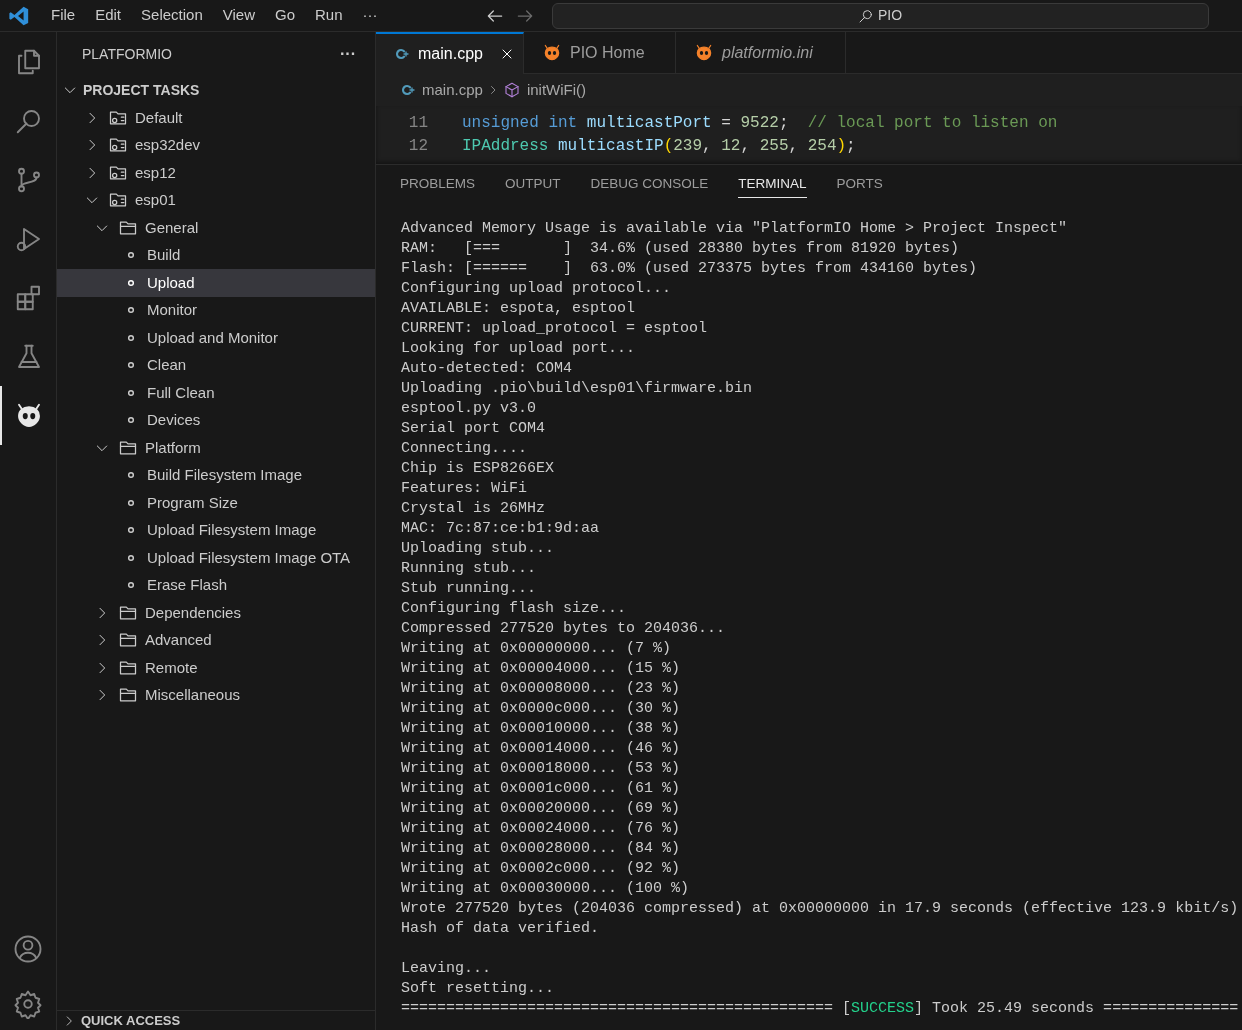  Describe the element at coordinates (216, 393) in the screenshot. I see `tree-item: Full Clean` at that location.